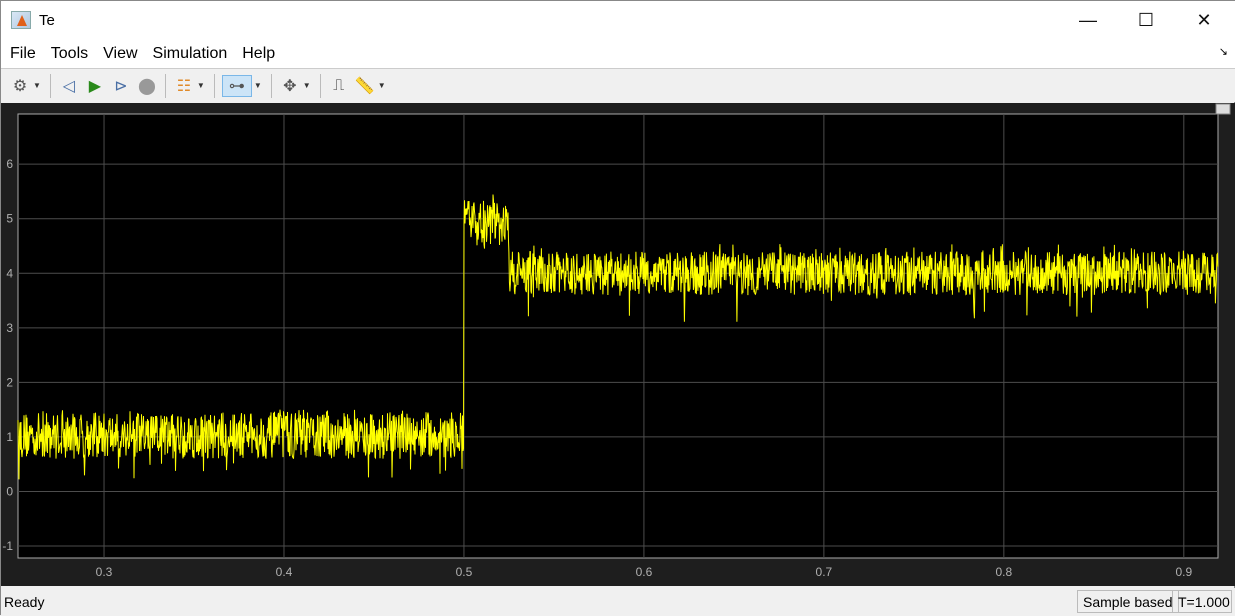  What do you see at coordinates (9, 164) in the screenshot?
I see `y-tick-label: 6` at bounding box center [9, 164].